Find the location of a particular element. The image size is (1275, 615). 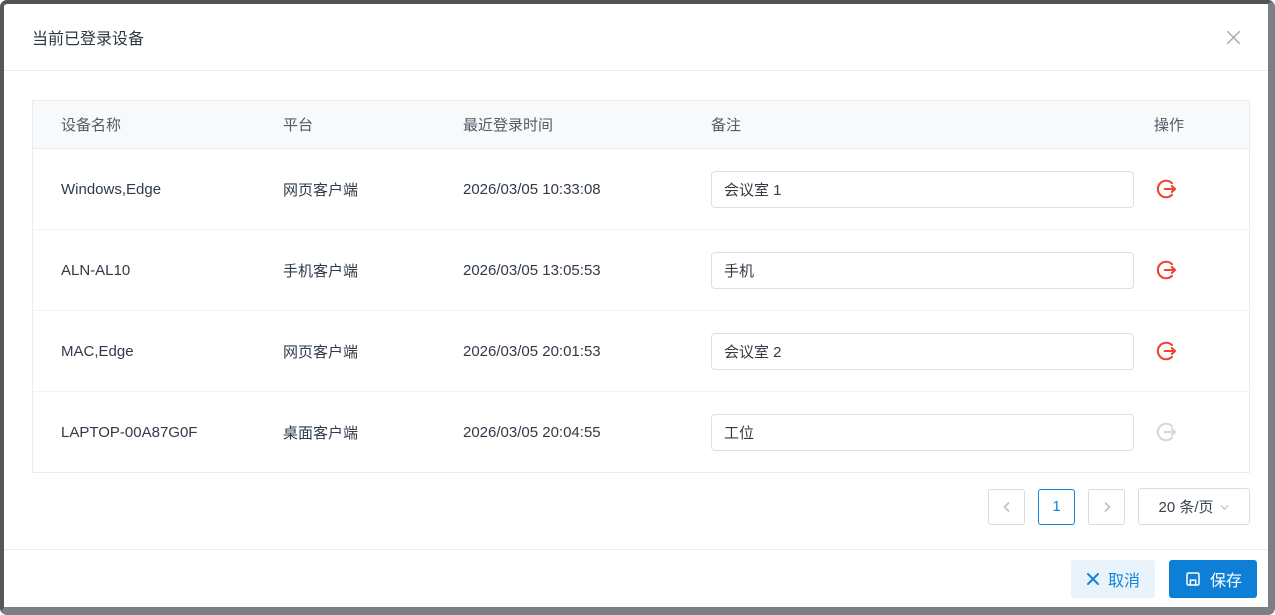

chevron-left-icon is located at coordinates (1007, 507).